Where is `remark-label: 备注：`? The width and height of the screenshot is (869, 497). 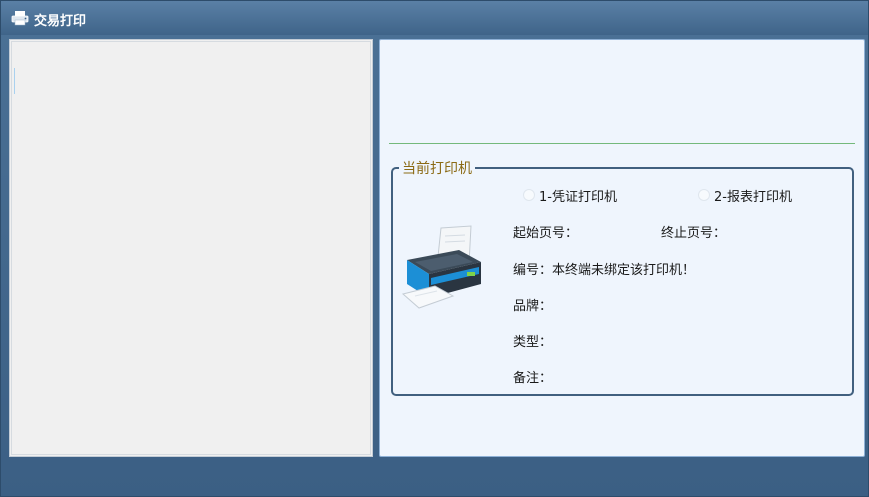 remark-label: 备注： is located at coordinates (533, 378).